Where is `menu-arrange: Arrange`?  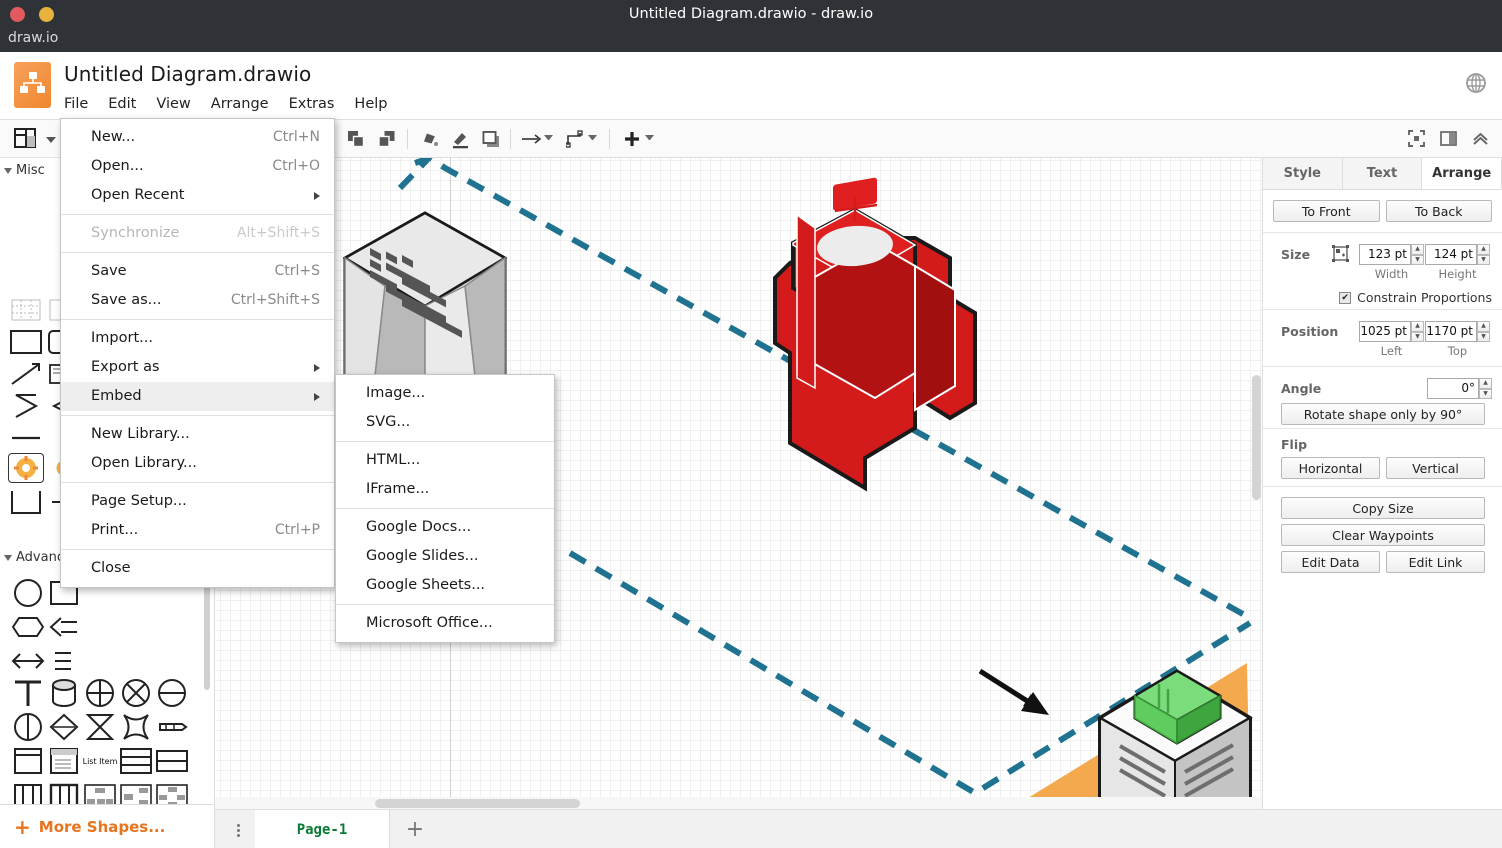 menu-arrange: Arrange is located at coordinates (245, 104).